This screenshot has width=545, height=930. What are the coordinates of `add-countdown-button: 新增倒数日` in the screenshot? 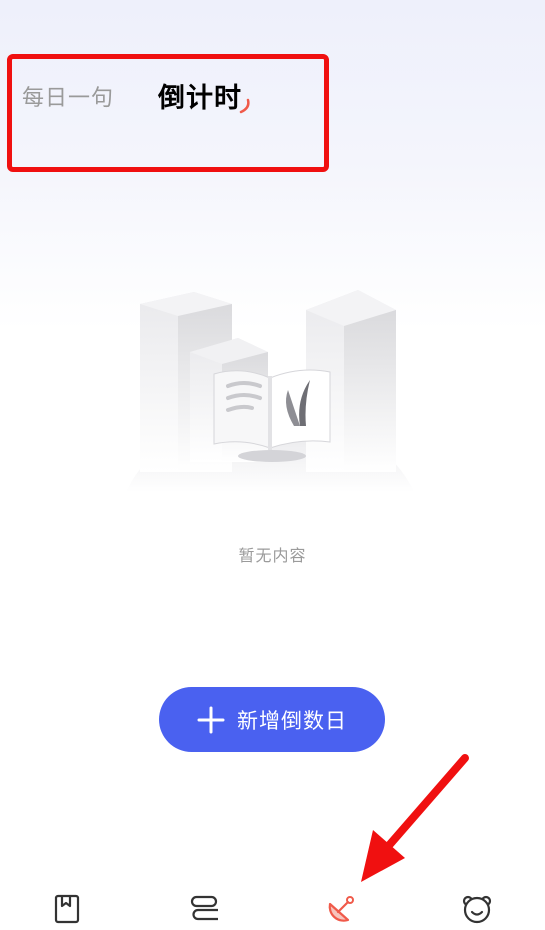 It's located at (272, 719).